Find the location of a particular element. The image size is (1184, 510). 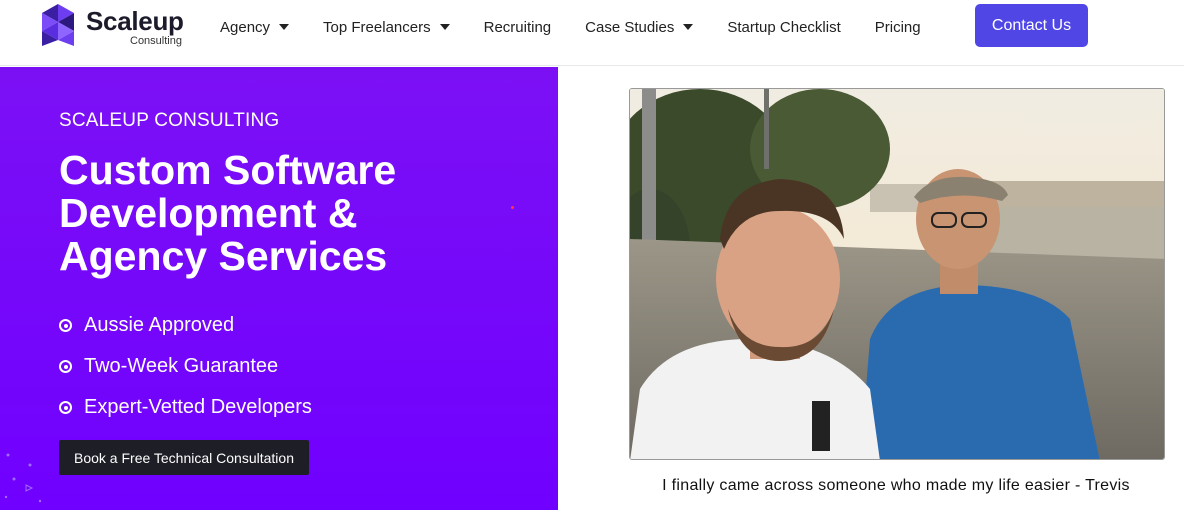

hero-eyebrow: SCALEUP CONSULTING is located at coordinates (169, 120).